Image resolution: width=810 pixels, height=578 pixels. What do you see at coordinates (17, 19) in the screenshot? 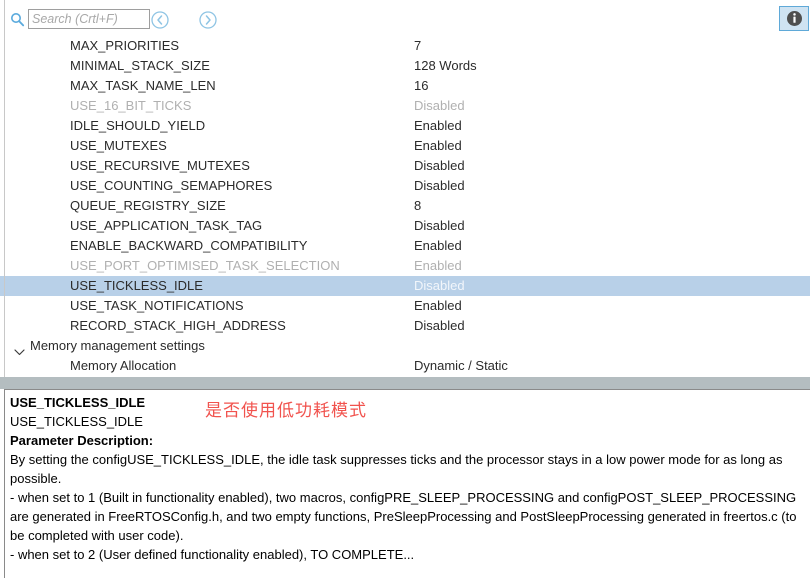
I see `search-icon` at bounding box center [17, 19].